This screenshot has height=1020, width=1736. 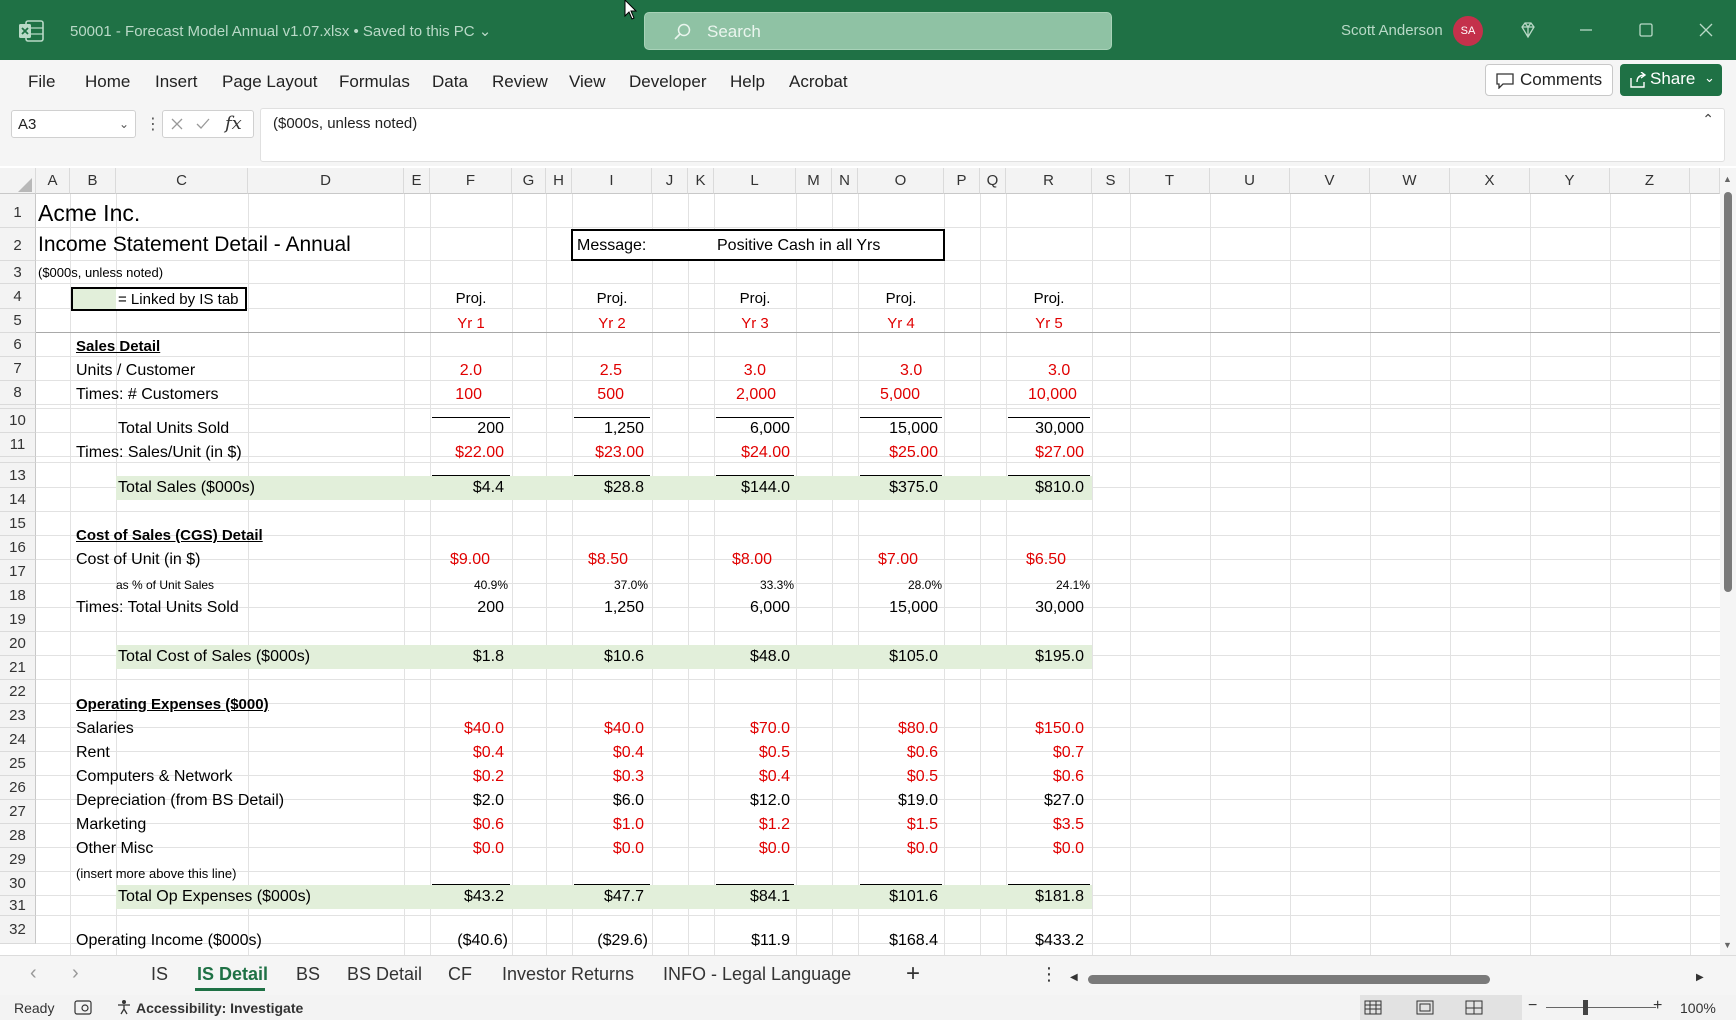 I want to click on sheet-tab-cf: CF, so click(x=460, y=974).